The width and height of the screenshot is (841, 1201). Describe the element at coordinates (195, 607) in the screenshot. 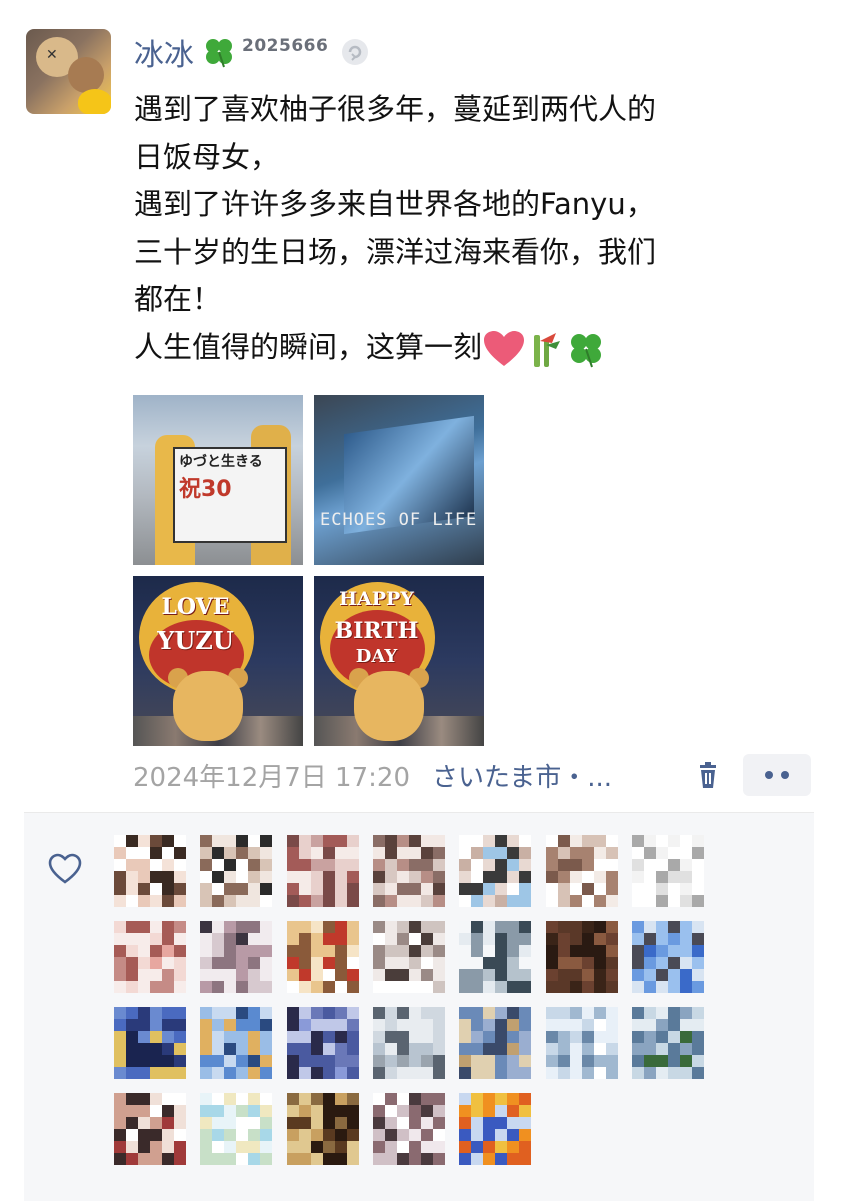

I see `board-text: LOVE` at that location.